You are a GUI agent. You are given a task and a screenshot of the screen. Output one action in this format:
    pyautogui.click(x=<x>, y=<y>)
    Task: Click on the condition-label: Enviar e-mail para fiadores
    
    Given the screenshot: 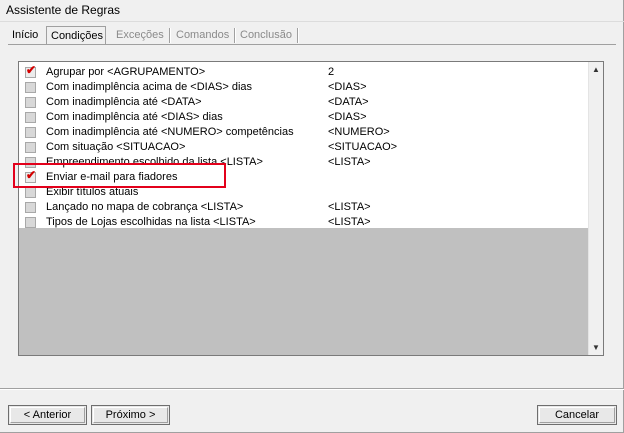 What is the action you would take?
    pyautogui.click(x=112, y=177)
    